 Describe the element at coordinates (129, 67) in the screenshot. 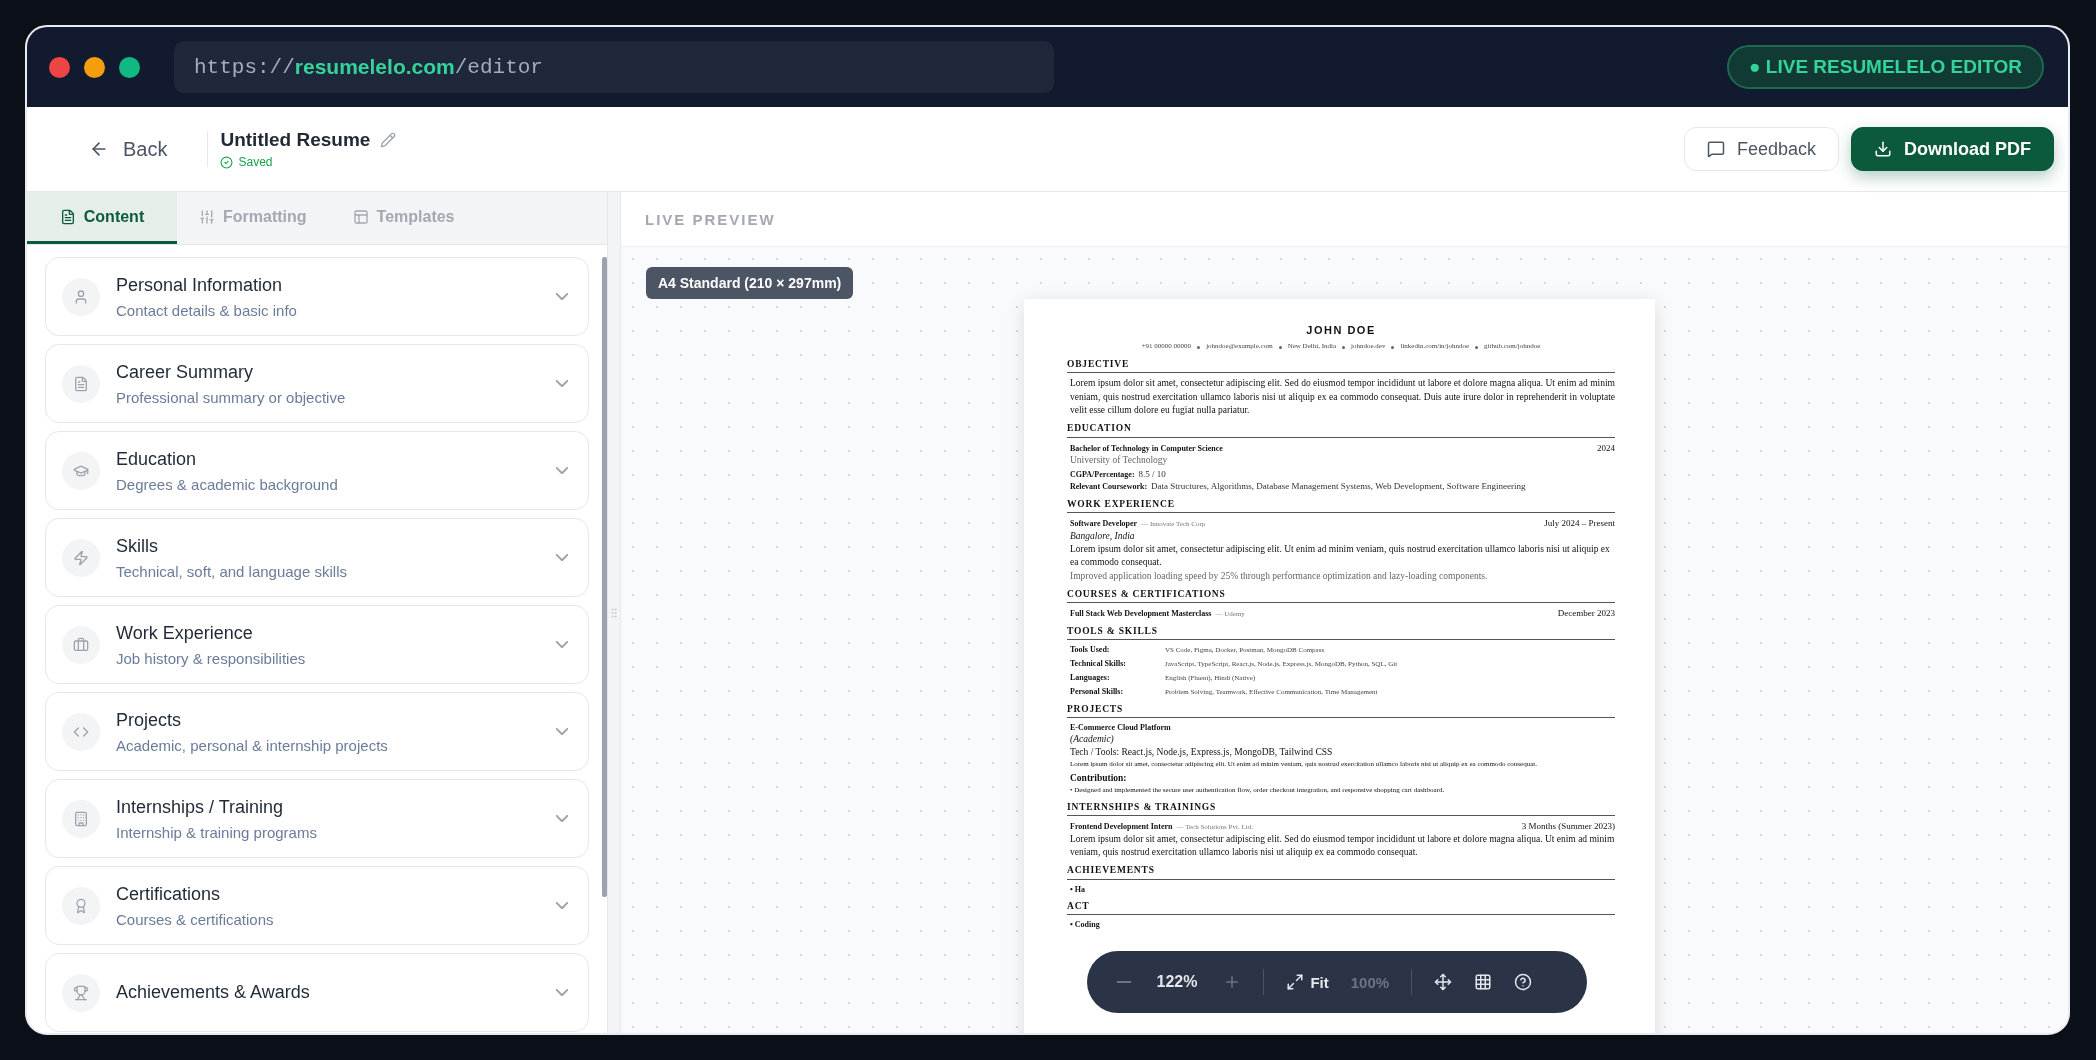

I see `maximize-dot` at that location.